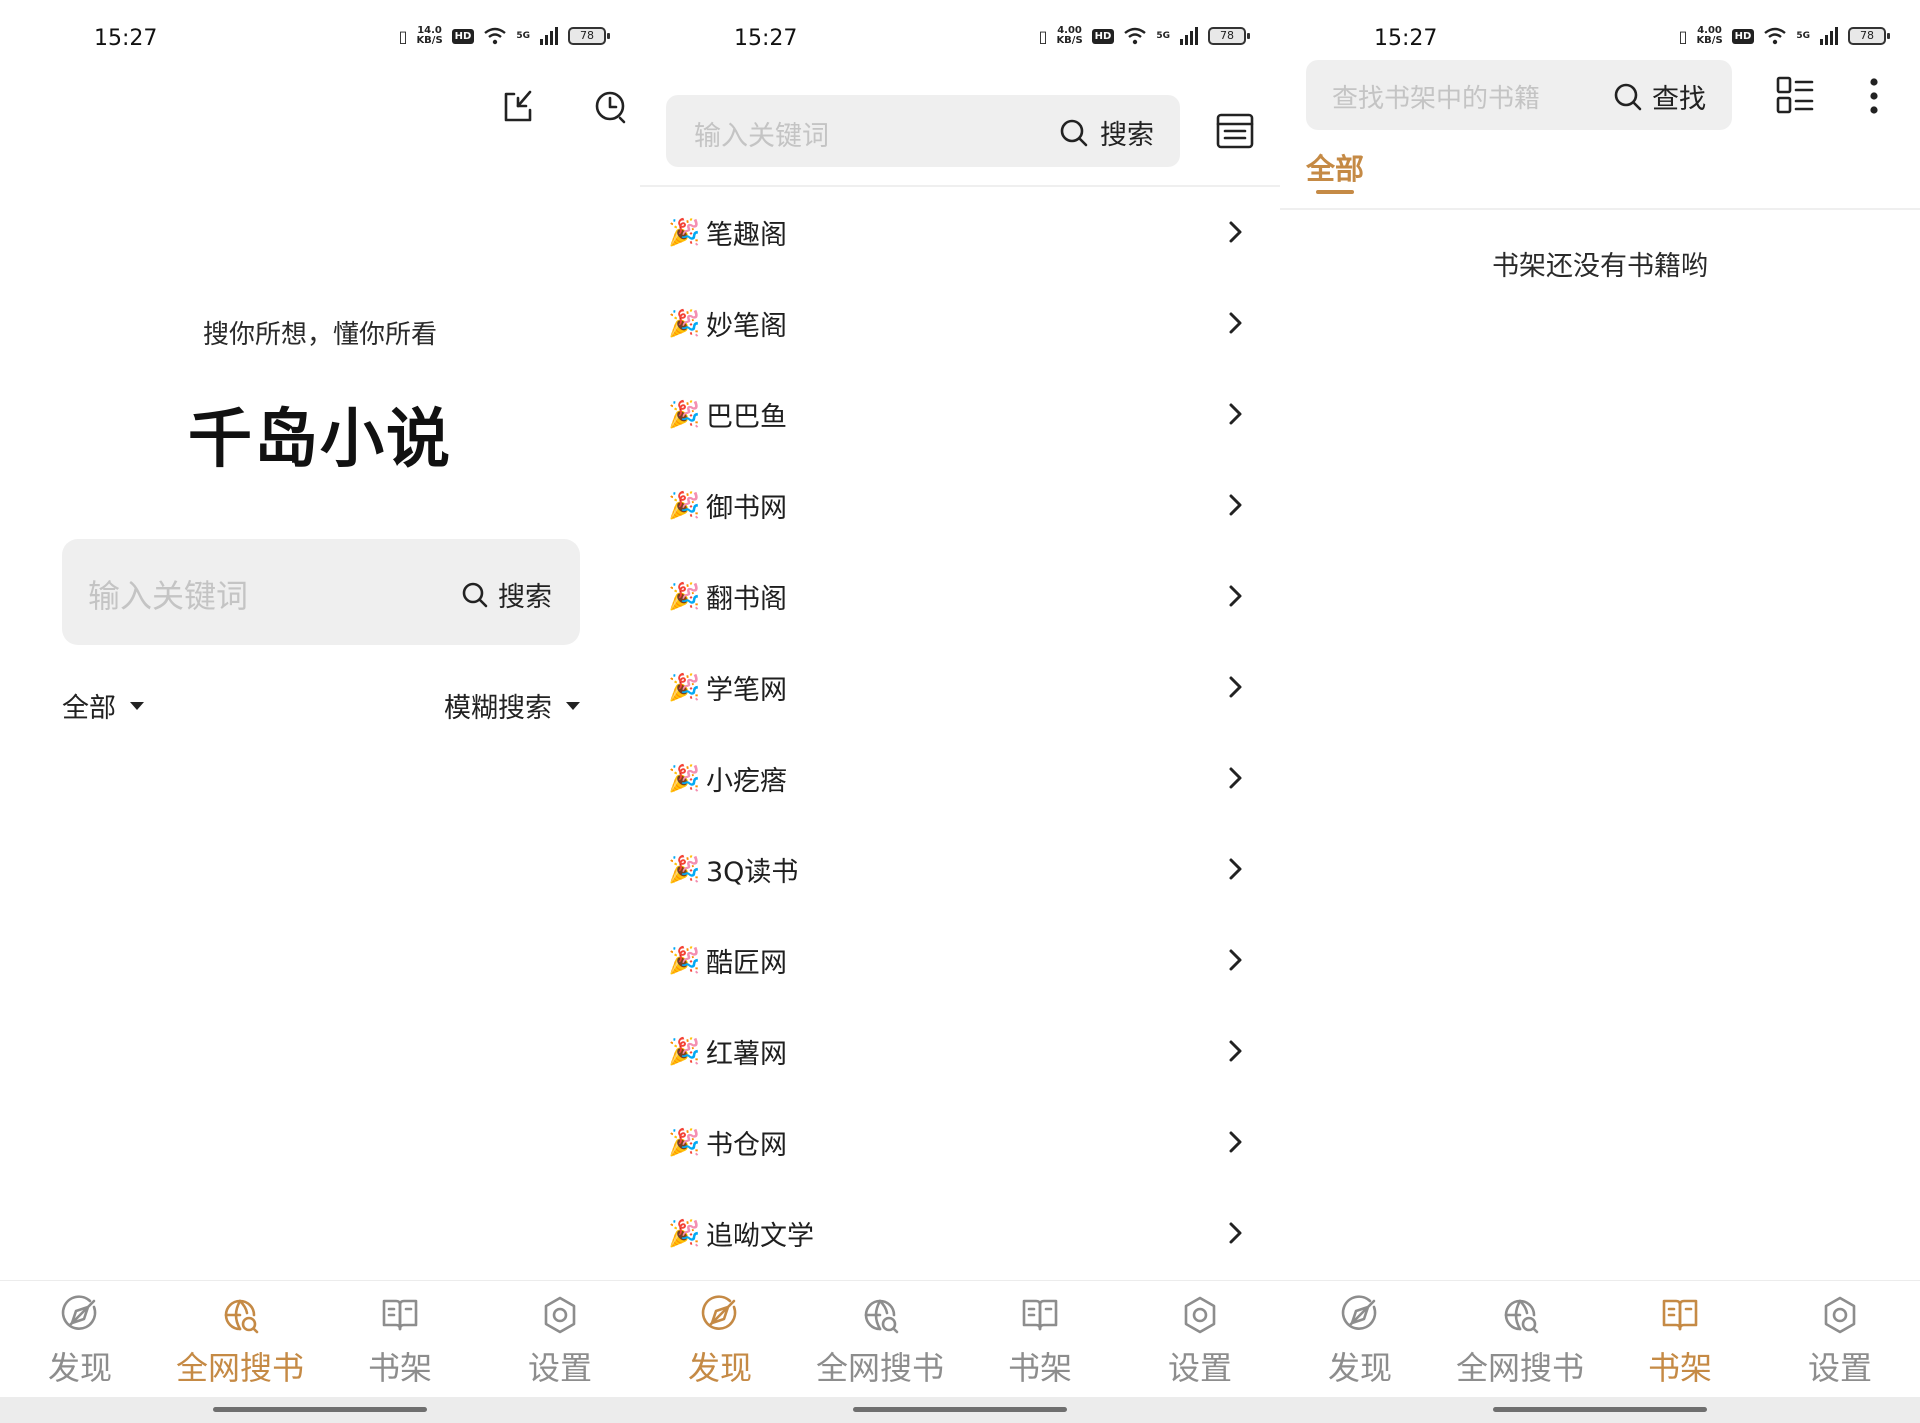 The width and height of the screenshot is (1920, 1423). I want to click on net-speed: 4.00 KB/S, so click(1709, 35).